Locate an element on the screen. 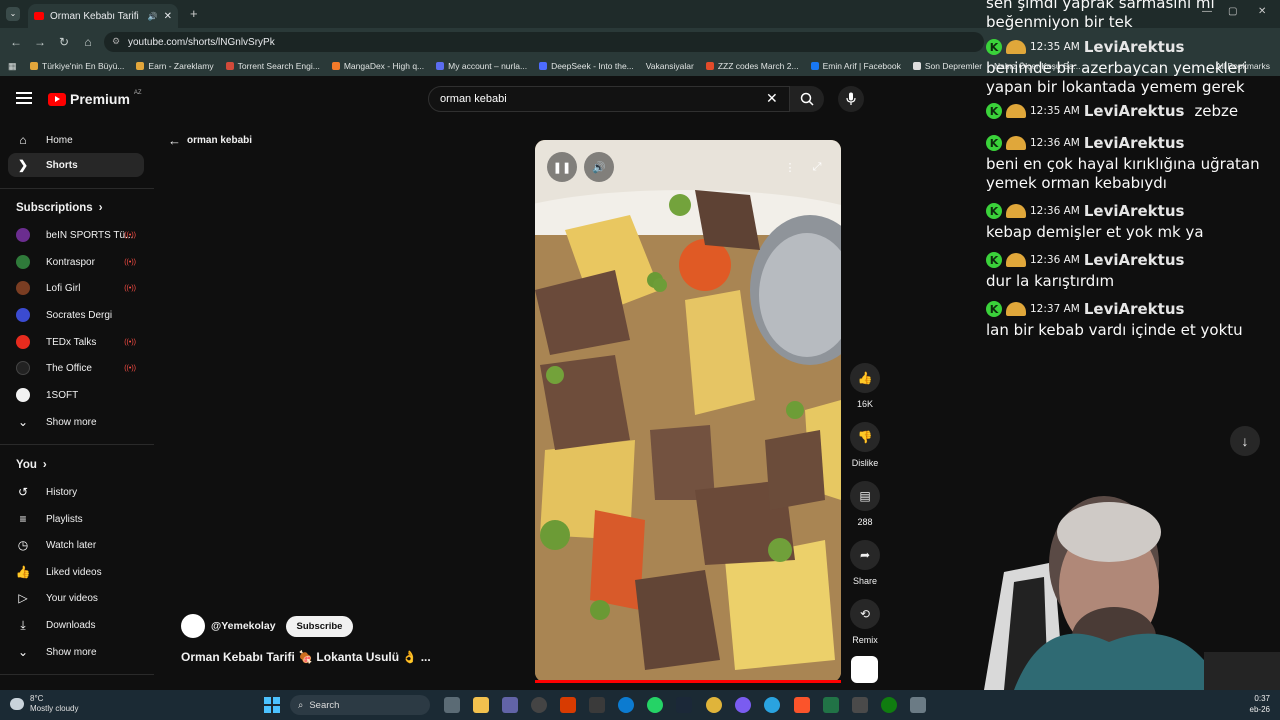 The width and height of the screenshot is (1280, 720). youtube-premium-logo: Premium AZ is located at coordinates (95, 98).